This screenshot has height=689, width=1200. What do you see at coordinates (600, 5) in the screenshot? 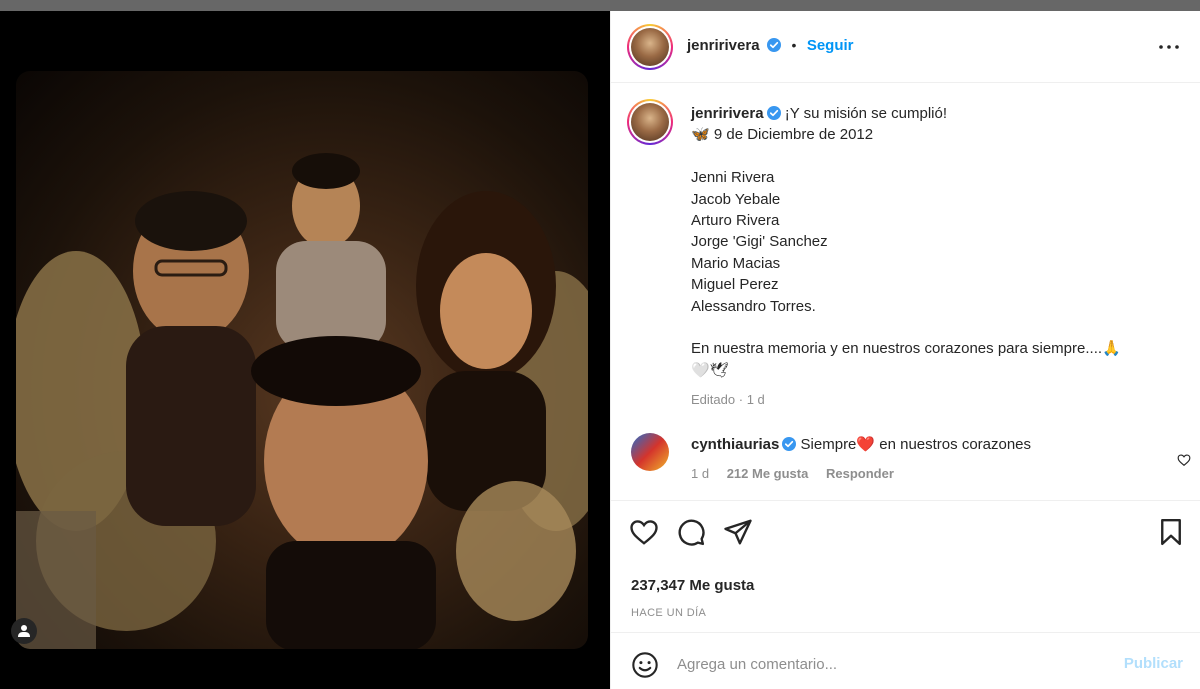
I see `browser-top-strip` at bounding box center [600, 5].